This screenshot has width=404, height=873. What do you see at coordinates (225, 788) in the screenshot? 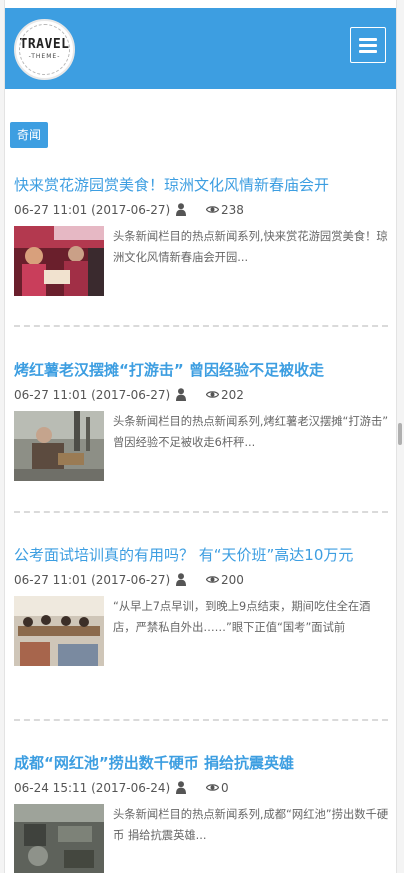
I see `view-count: 0` at bounding box center [225, 788].